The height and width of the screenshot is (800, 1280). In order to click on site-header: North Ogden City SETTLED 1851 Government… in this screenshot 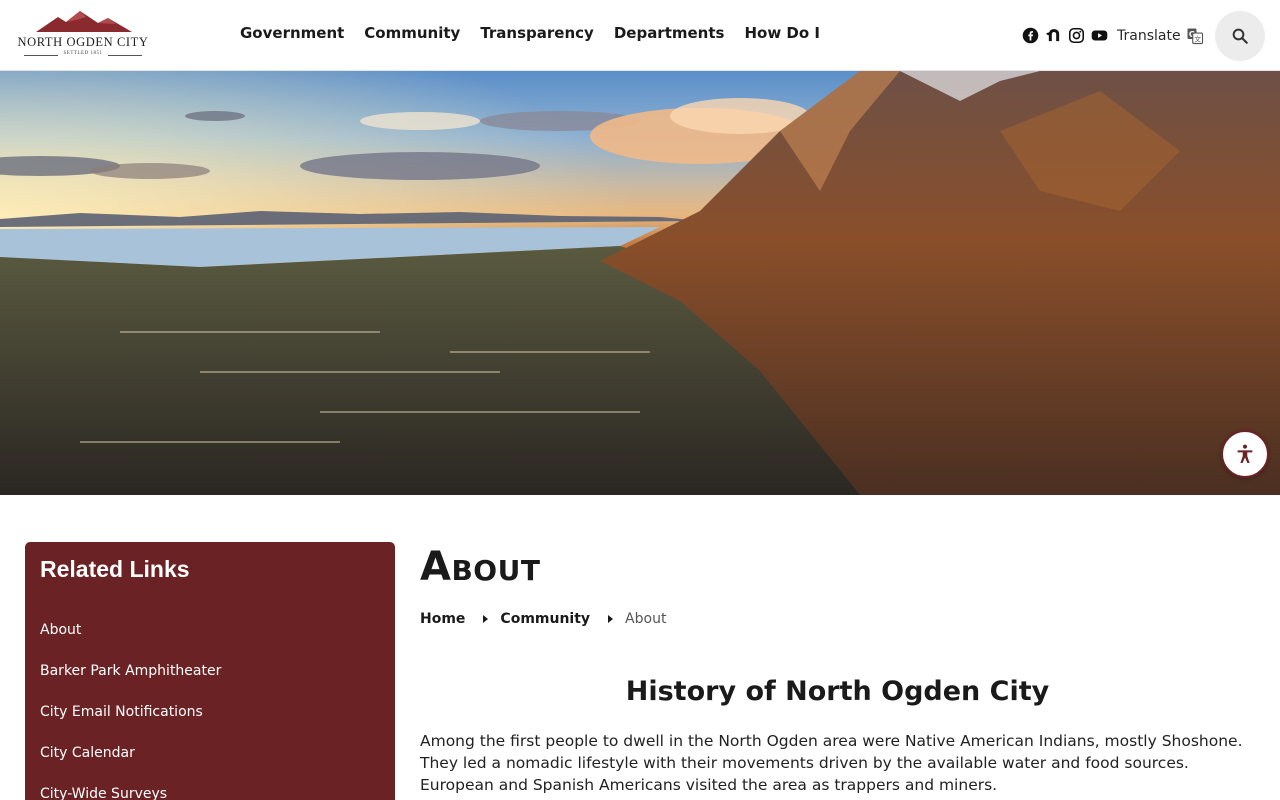, I will do `click(640, 35)`.